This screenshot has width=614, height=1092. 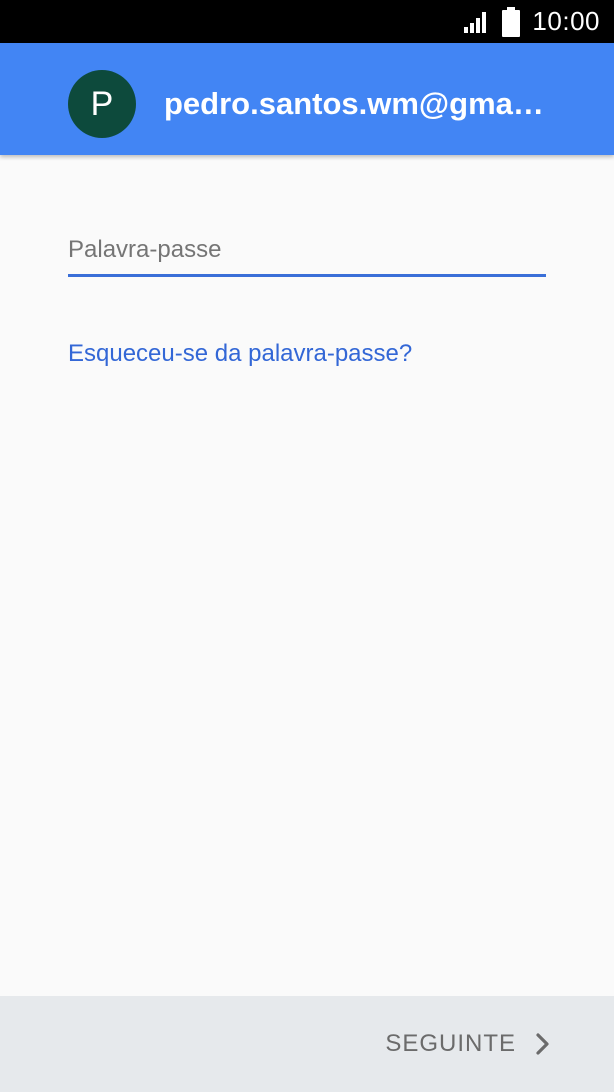 What do you see at coordinates (543, 1044) in the screenshot?
I see `chevron-right-icon` at bounding box center [543, 1044].